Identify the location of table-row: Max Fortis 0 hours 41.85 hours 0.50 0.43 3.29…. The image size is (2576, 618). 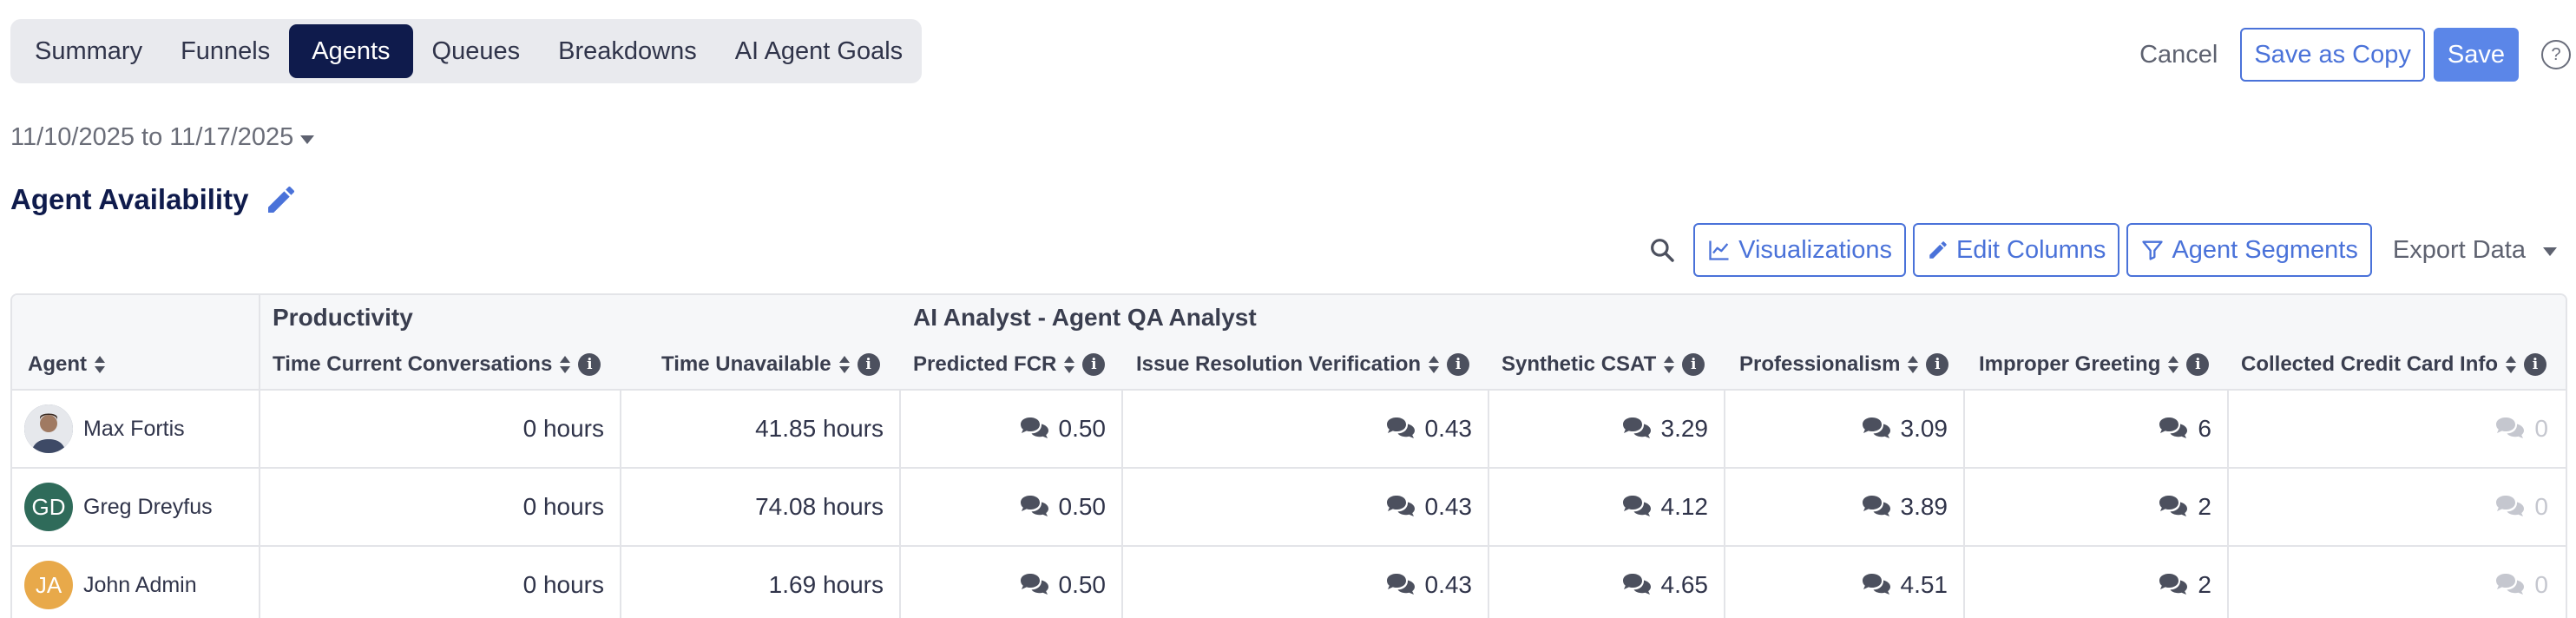
(1289, 430).